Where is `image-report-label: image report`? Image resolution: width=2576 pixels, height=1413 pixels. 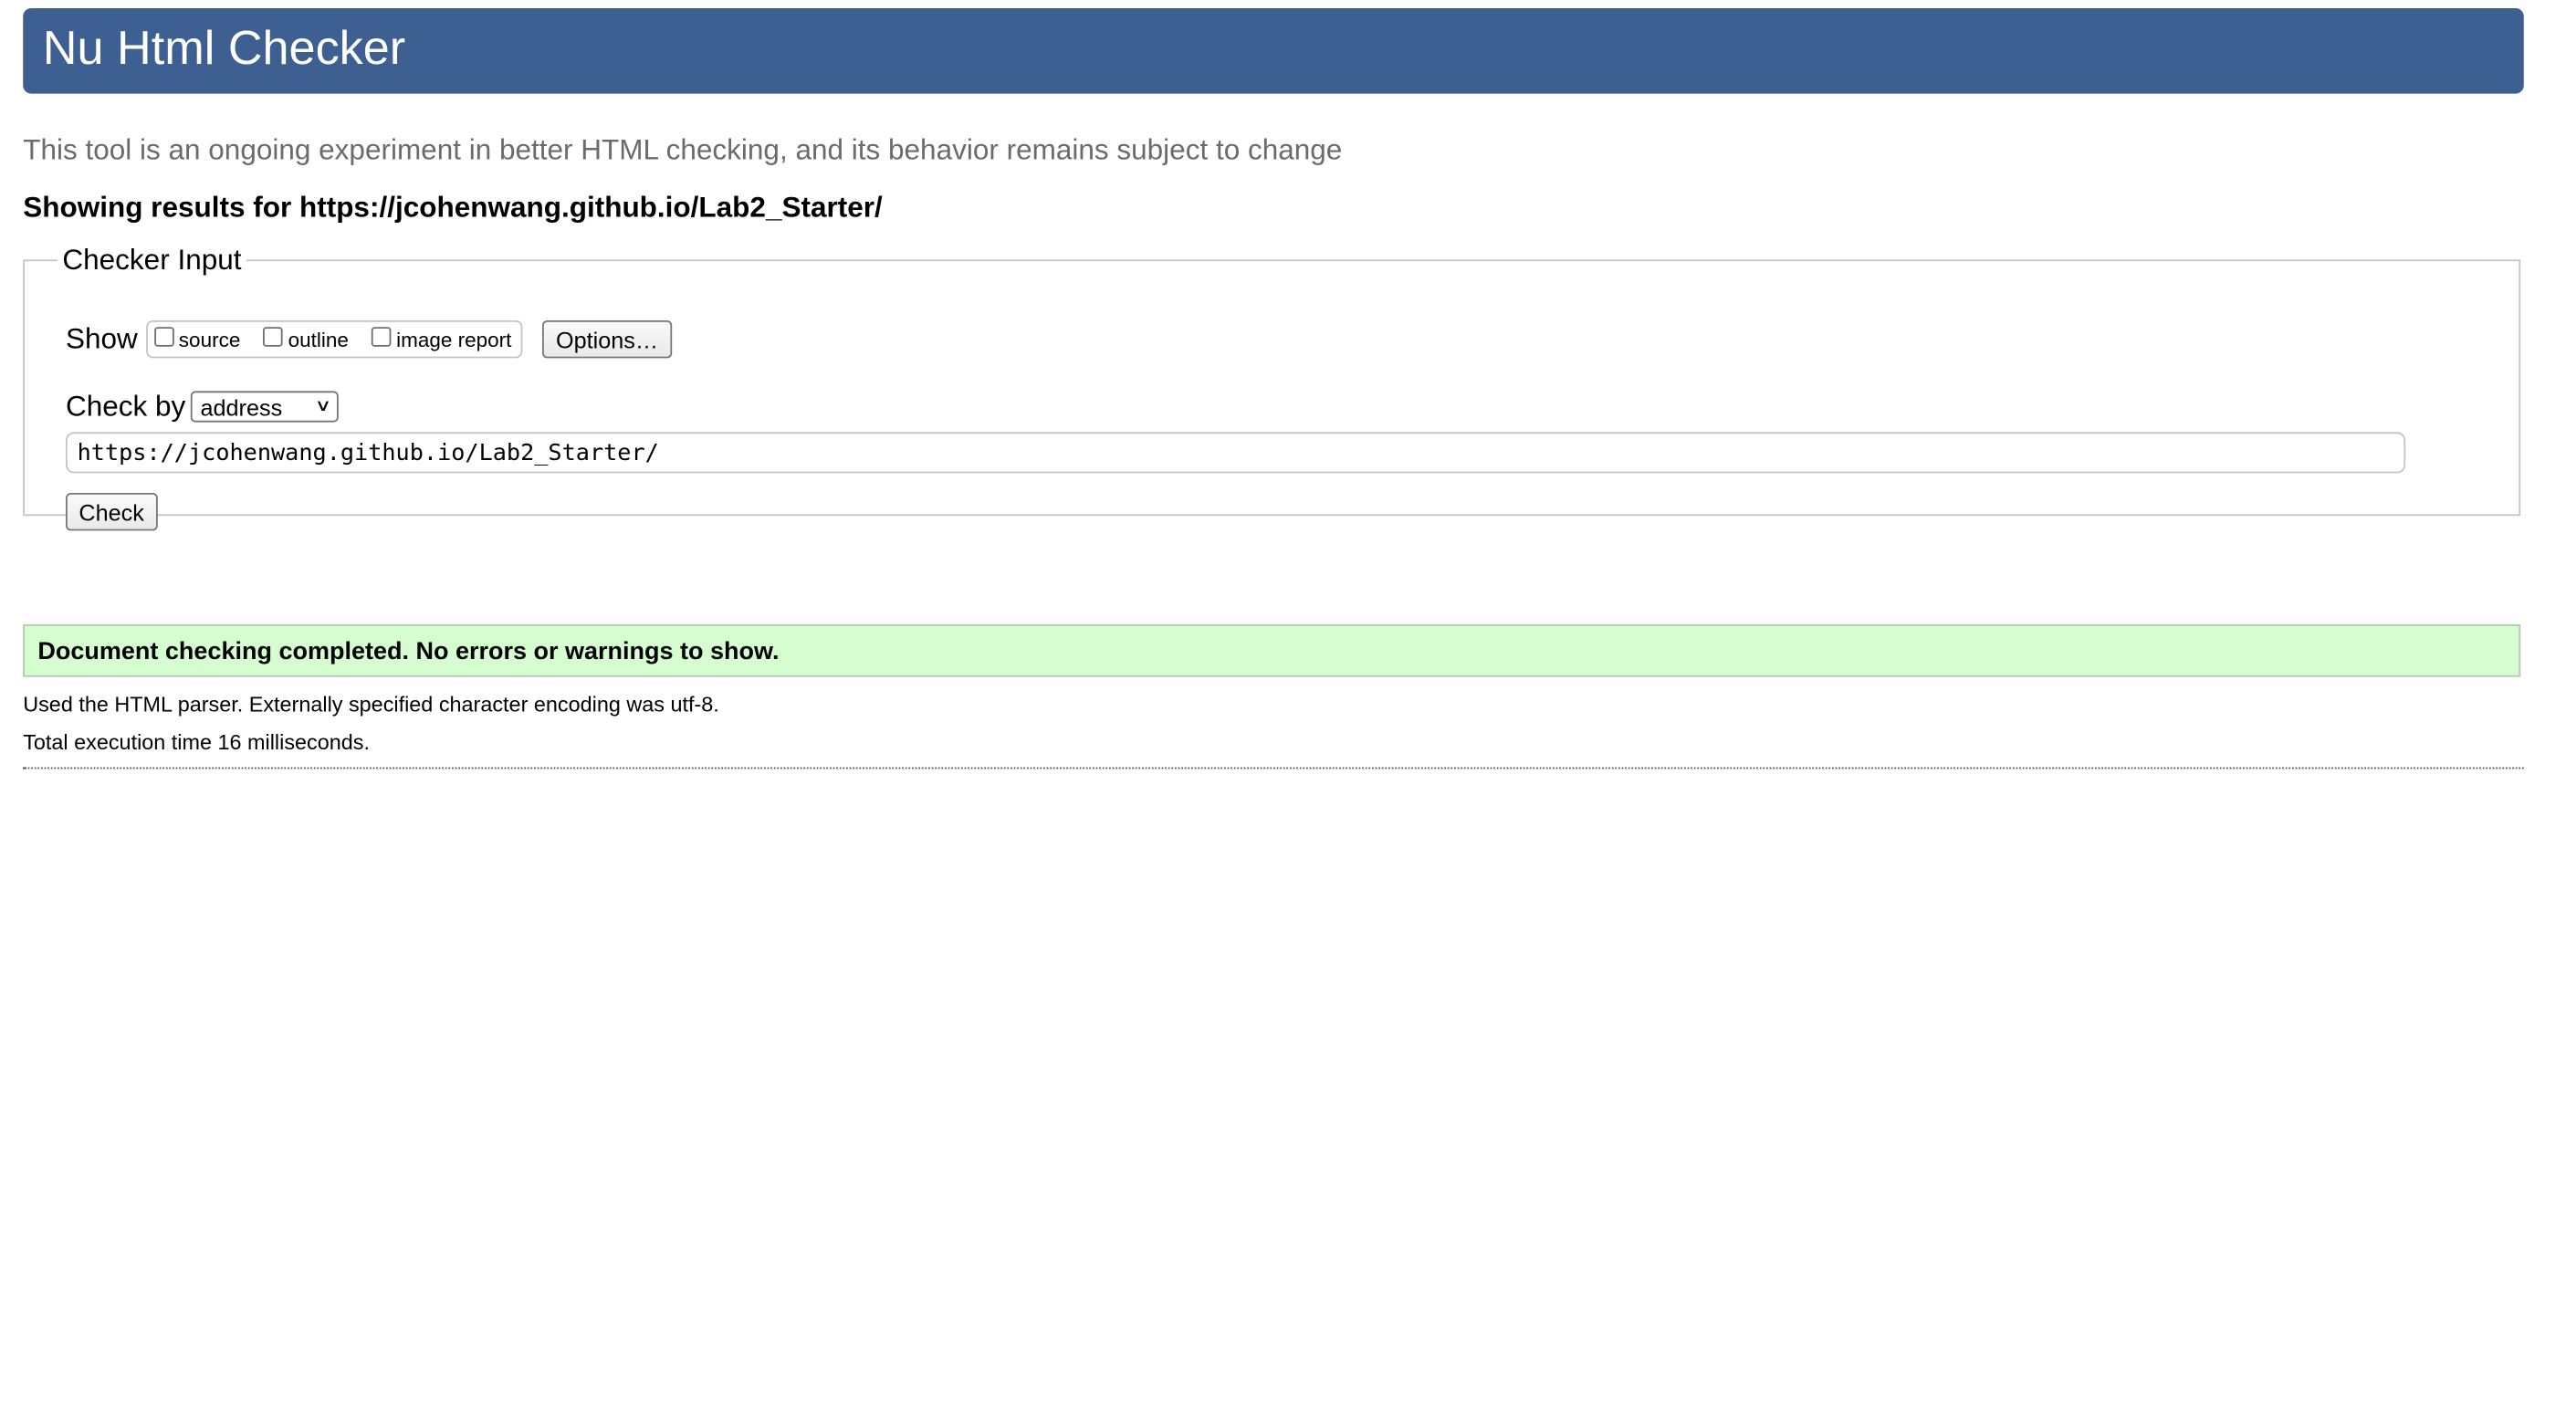 image-report-label: image report is located at coordinates (454, 339).